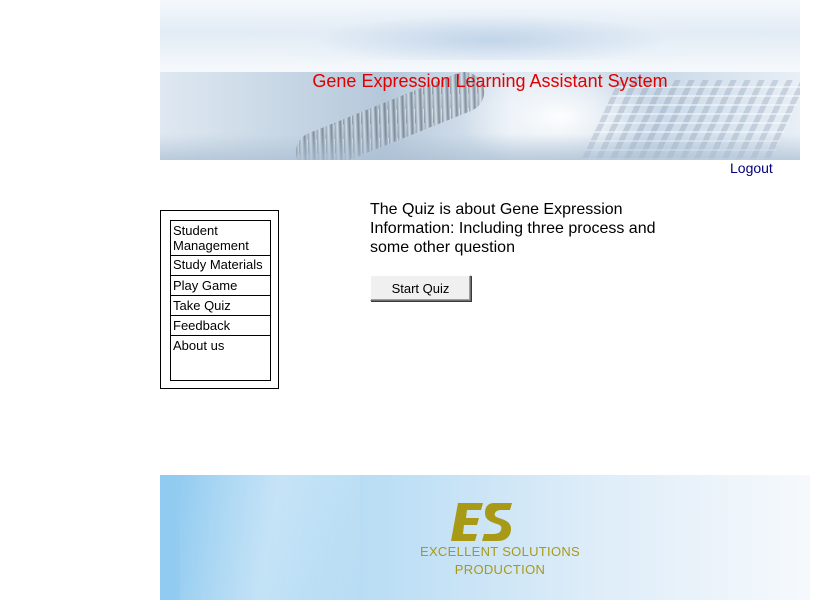 The image size is (820, 610). I want to click on menu-item-feedback: Feedback, so click(220, 326).